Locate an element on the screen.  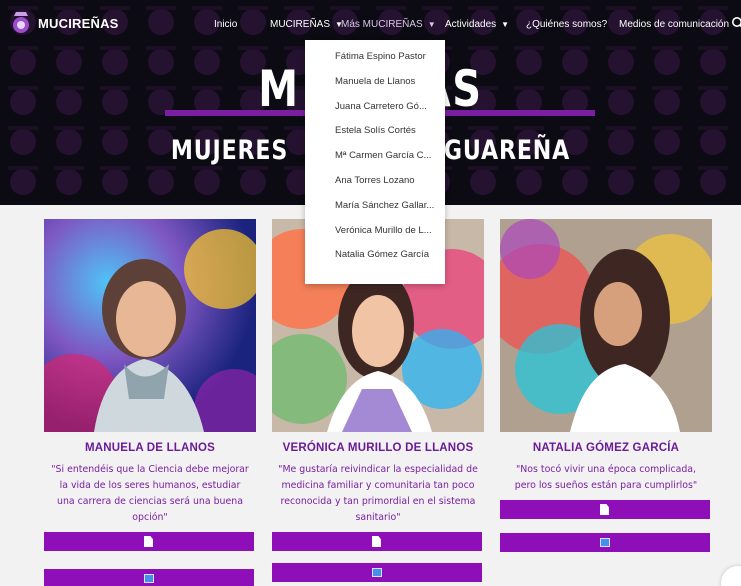
dropdown-item: Ana Torres Lozano is located at coordinates (371, 187).